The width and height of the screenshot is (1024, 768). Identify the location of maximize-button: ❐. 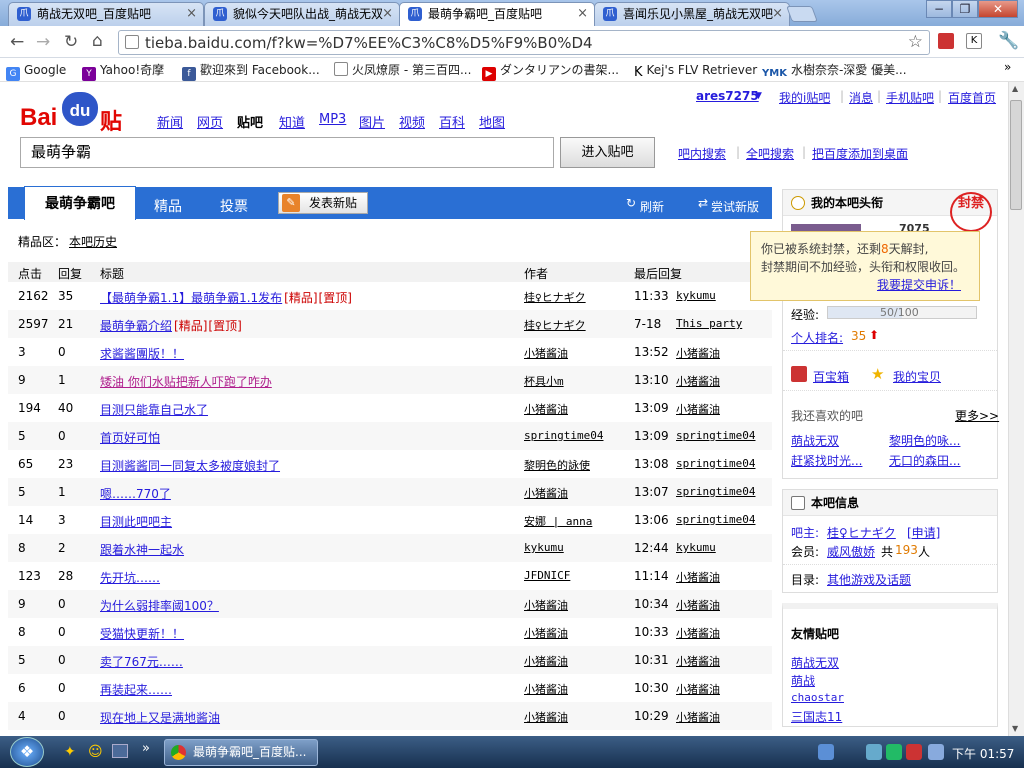
(965, 9).